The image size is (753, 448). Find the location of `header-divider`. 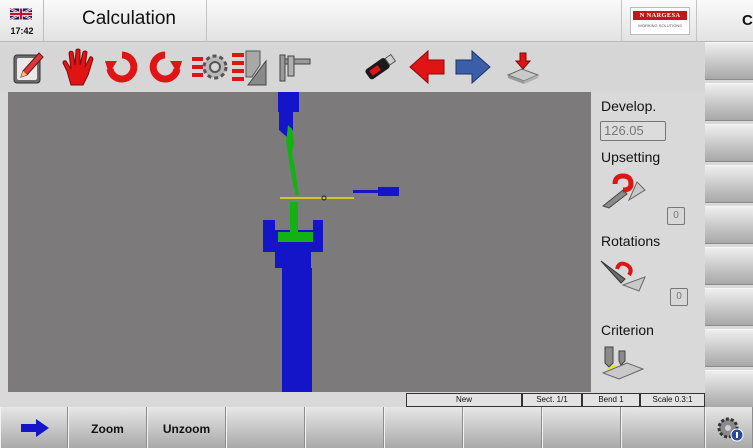

header-divider is located at coordinates (206, 21).